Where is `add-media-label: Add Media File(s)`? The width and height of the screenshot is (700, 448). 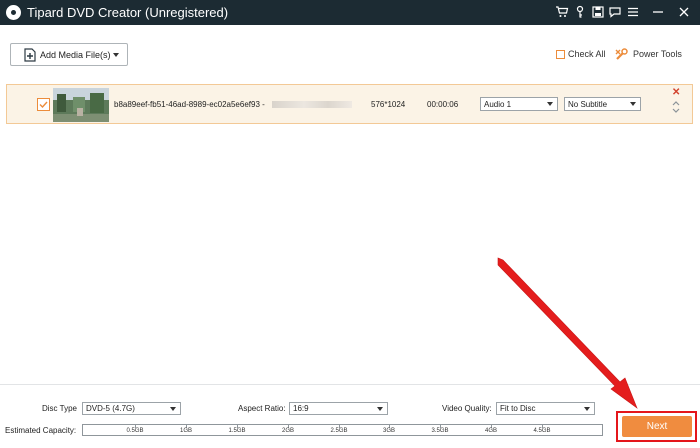
add-media-label: Add Media File(s) is located at coordinates (75, 55).